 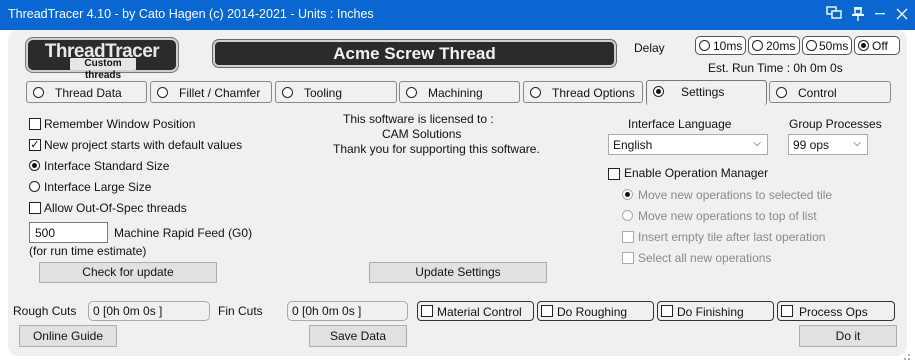 I want to click on delay-option-50ms: 50ms, so click(x=827, y=45).